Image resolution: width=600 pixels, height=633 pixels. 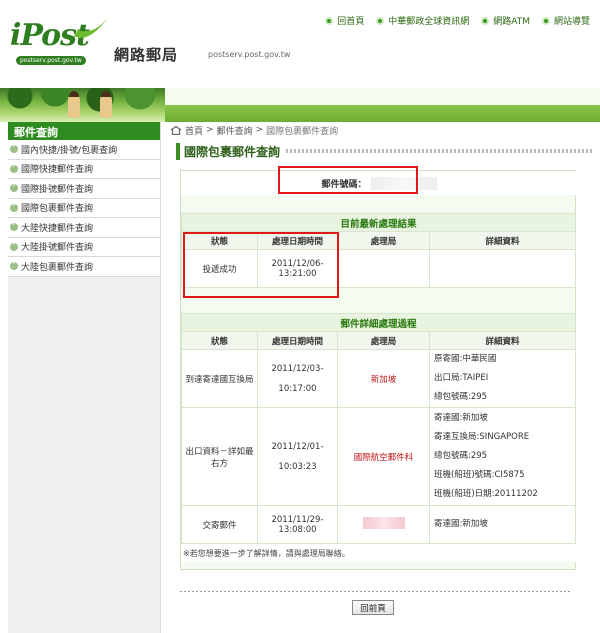 I want to click on banner-bar, so click(x=382, y=105).